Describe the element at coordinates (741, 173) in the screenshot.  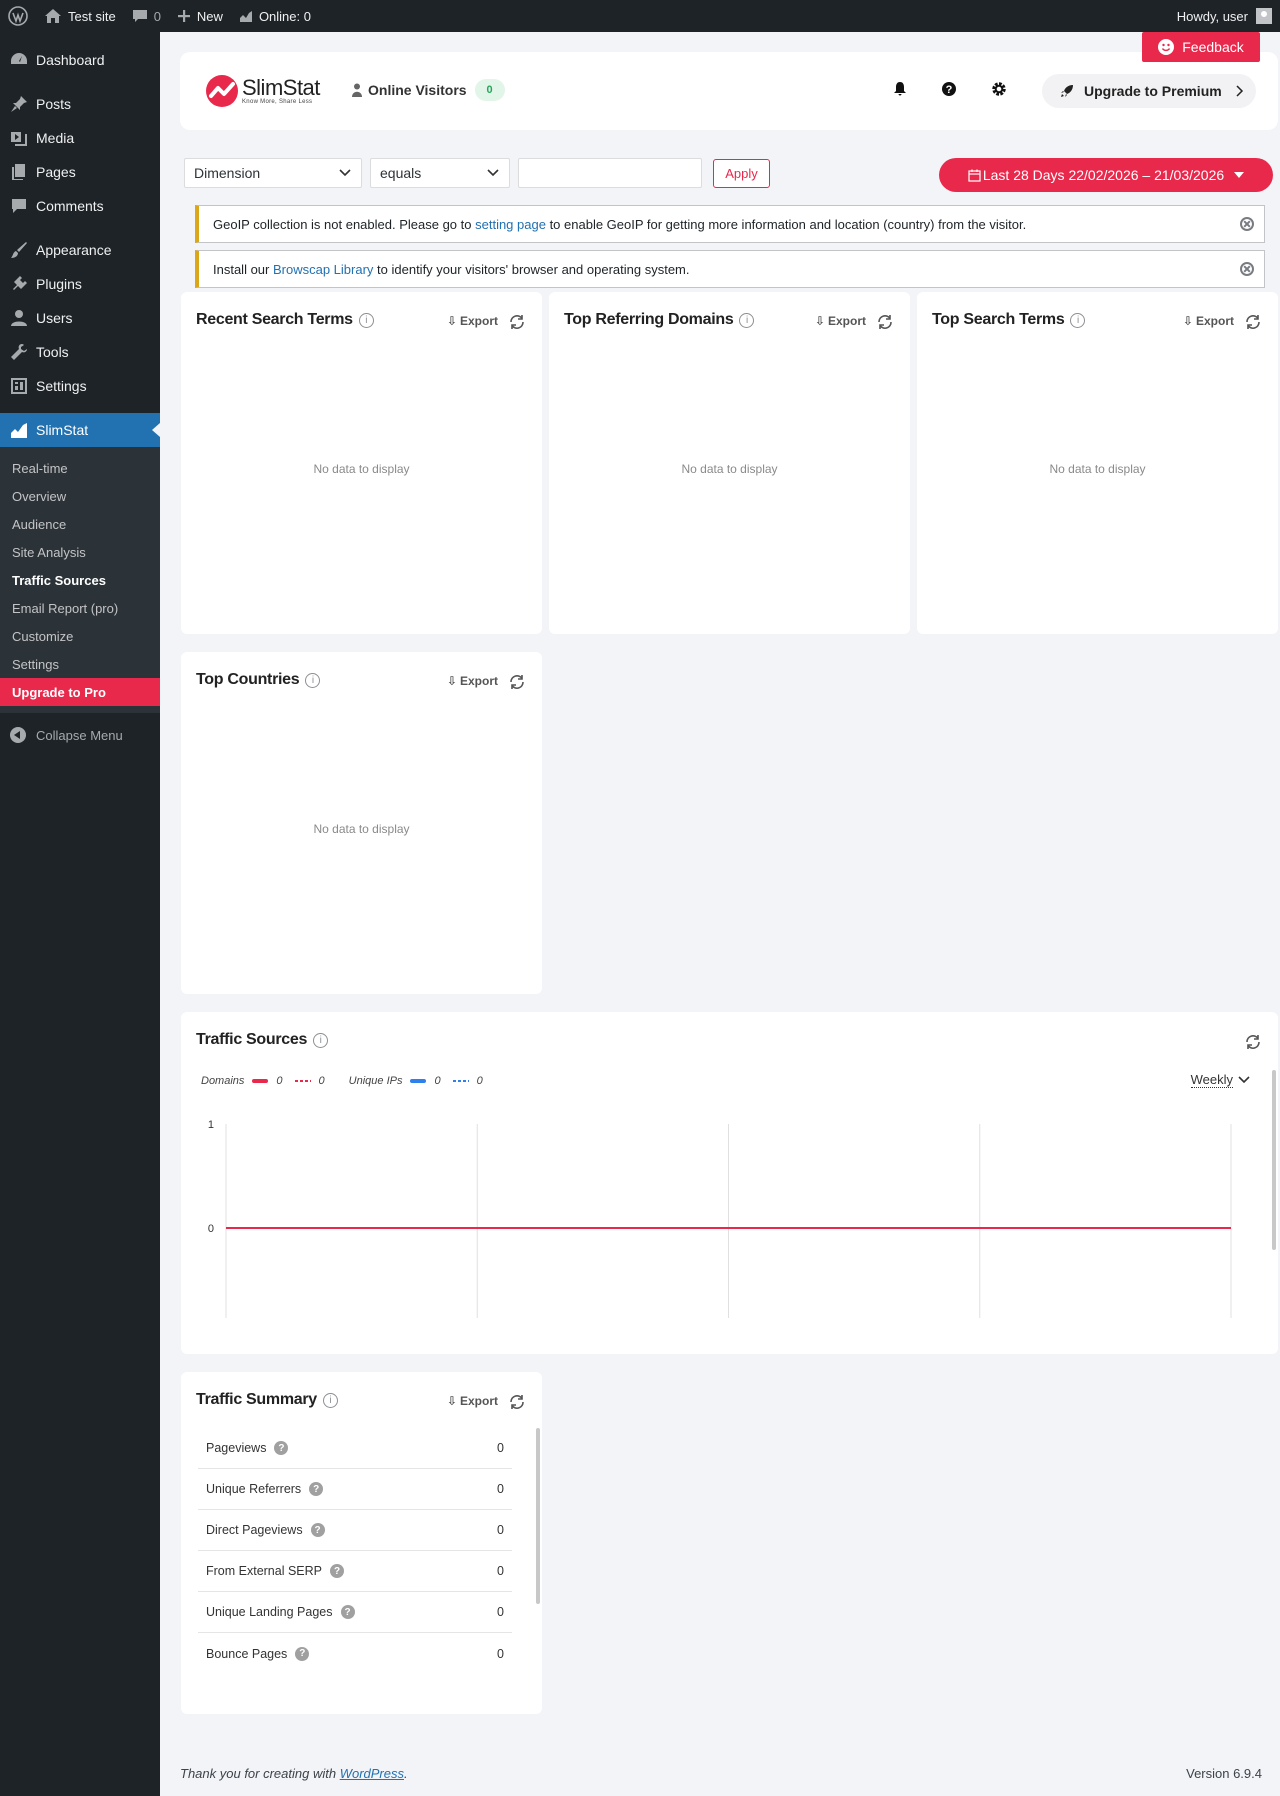
I see `apply-button: Apply` at that location.